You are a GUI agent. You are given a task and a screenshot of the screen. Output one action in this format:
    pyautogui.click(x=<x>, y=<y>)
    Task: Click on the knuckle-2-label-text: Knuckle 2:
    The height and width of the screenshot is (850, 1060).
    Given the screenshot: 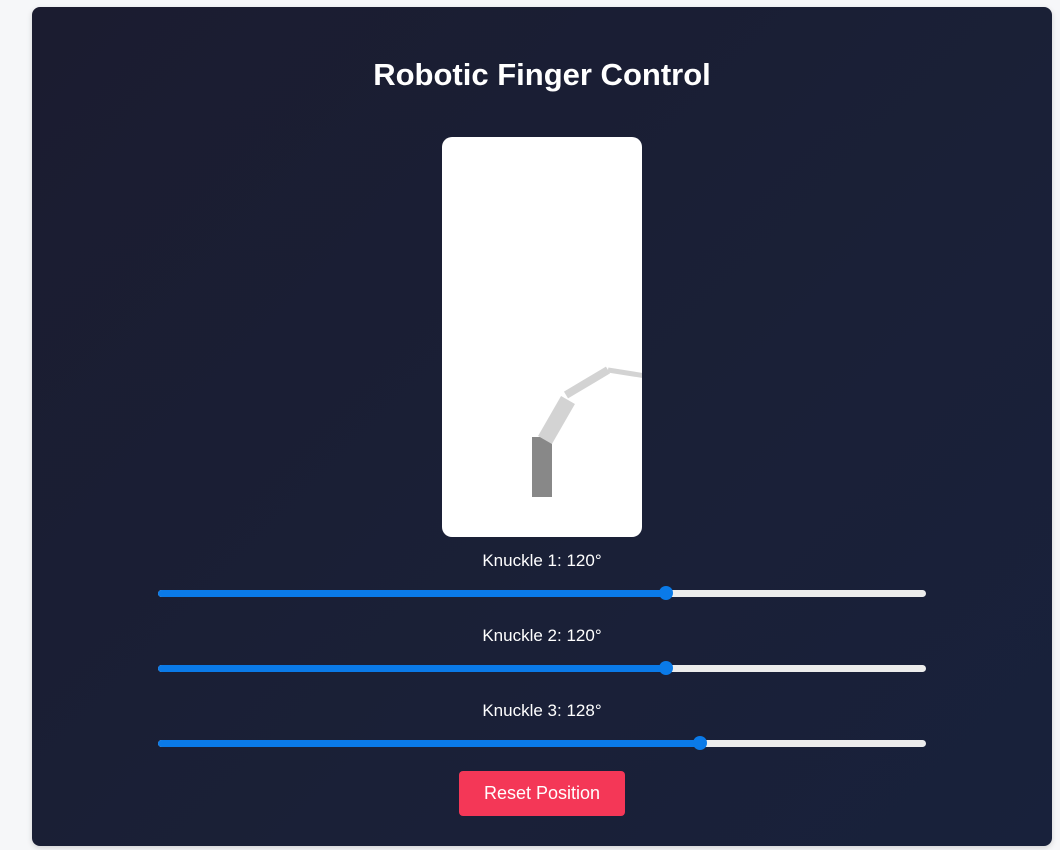 What is the action you would take?
    pyautogui.click(x=522, y=635)
    